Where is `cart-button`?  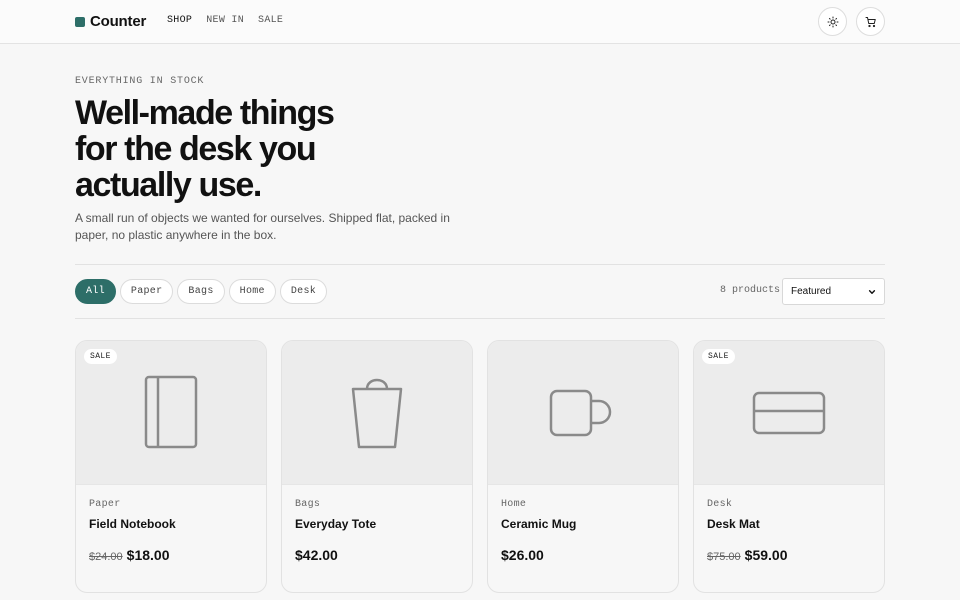
cart-button is located at coordinates (870, 21).